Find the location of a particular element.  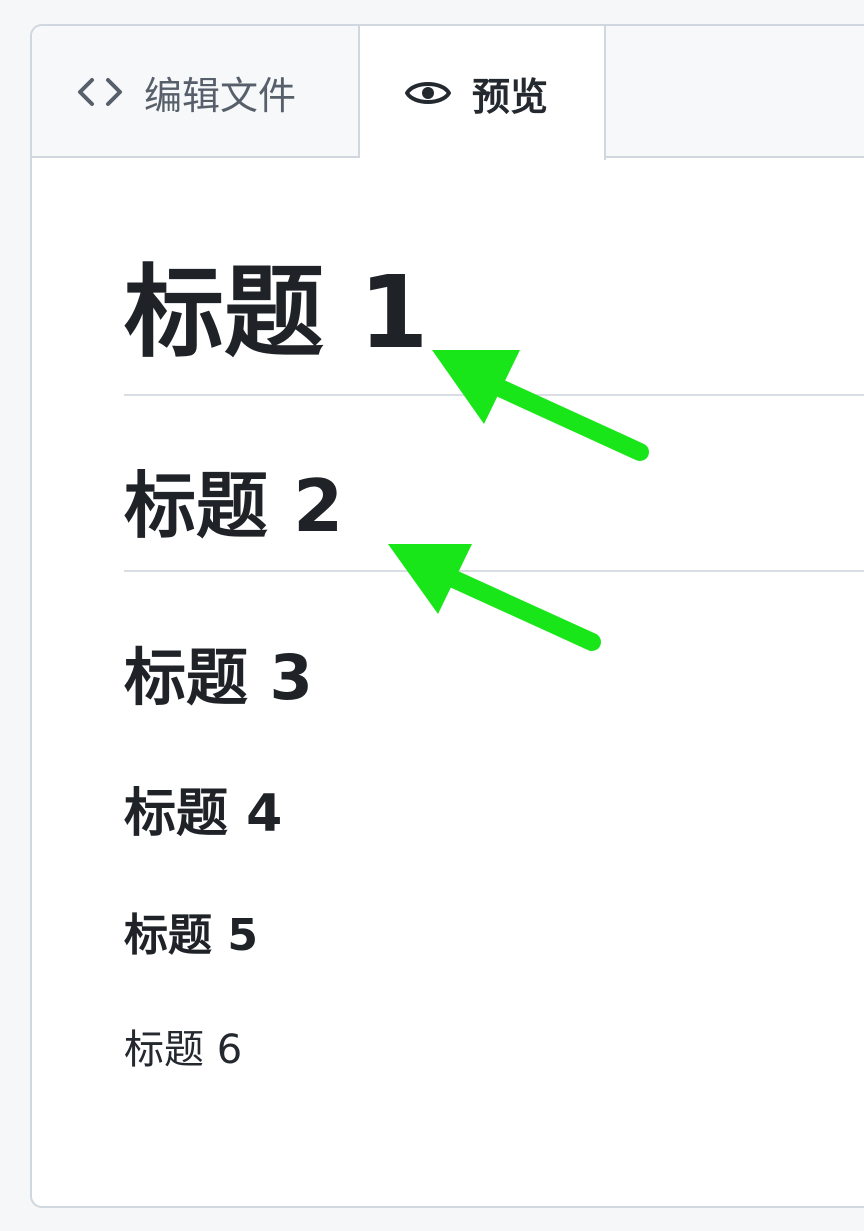

eye-icon is located at coordinates (428, 93).